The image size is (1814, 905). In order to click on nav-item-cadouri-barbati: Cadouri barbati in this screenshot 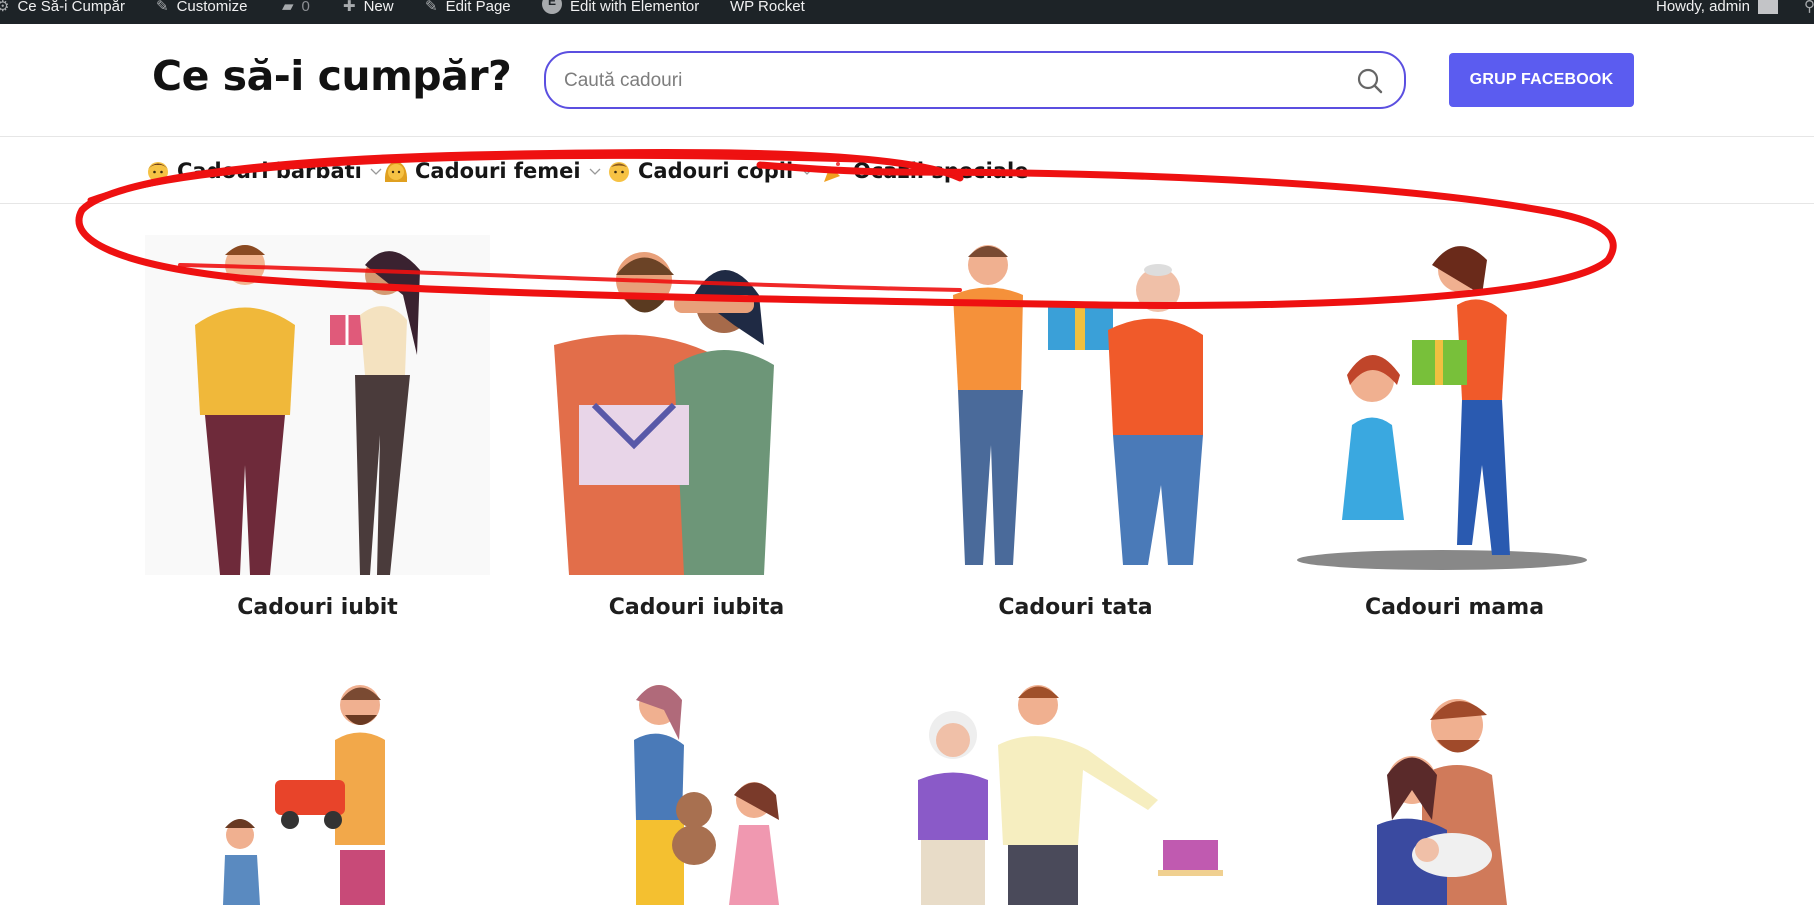, I will do `click(263, 171)`.